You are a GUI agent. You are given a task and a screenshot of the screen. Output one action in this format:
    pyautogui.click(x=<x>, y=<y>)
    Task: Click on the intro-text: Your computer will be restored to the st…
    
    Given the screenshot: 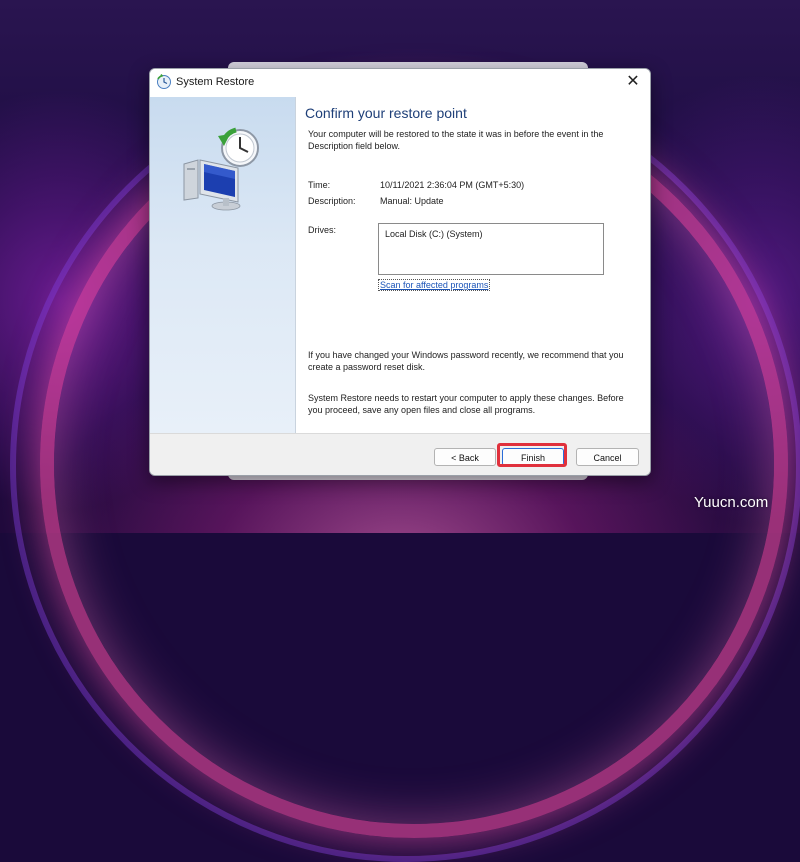 What is the action you would take?
    pyautogui.click(x=456, y=140)
    